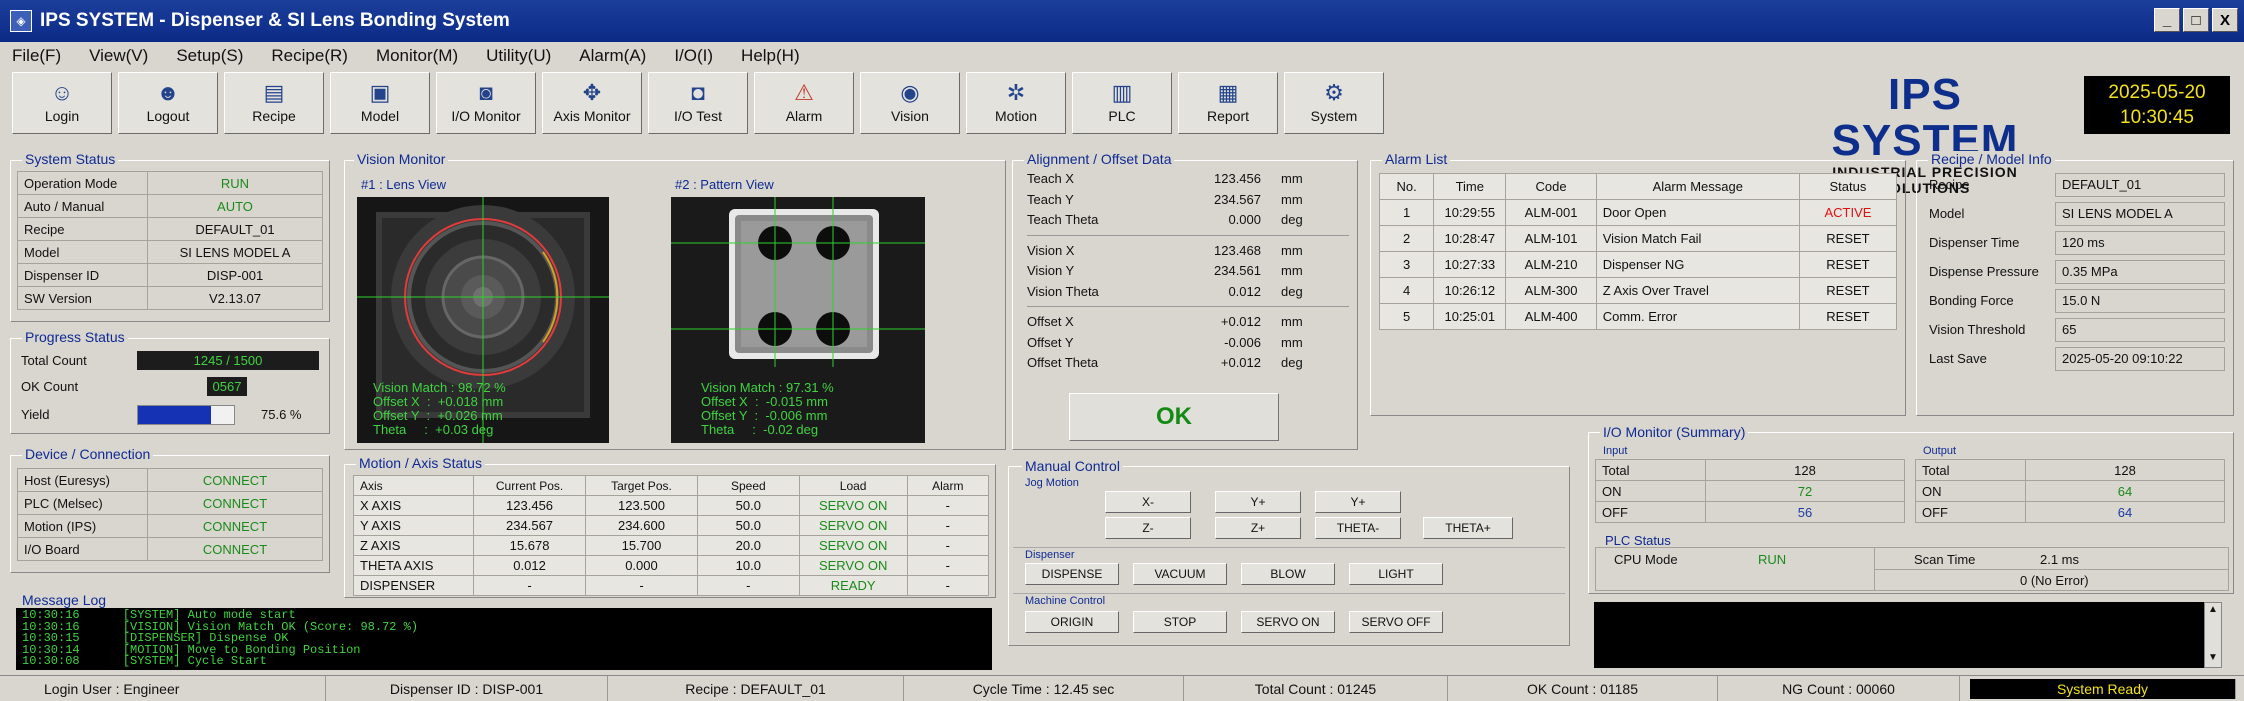 The width and height of the screenshot is (2244, 701). I want to click on alarm-row: 1 10:29:55 ALM-001 Door Open ACTIVE, so click(1638, 212).